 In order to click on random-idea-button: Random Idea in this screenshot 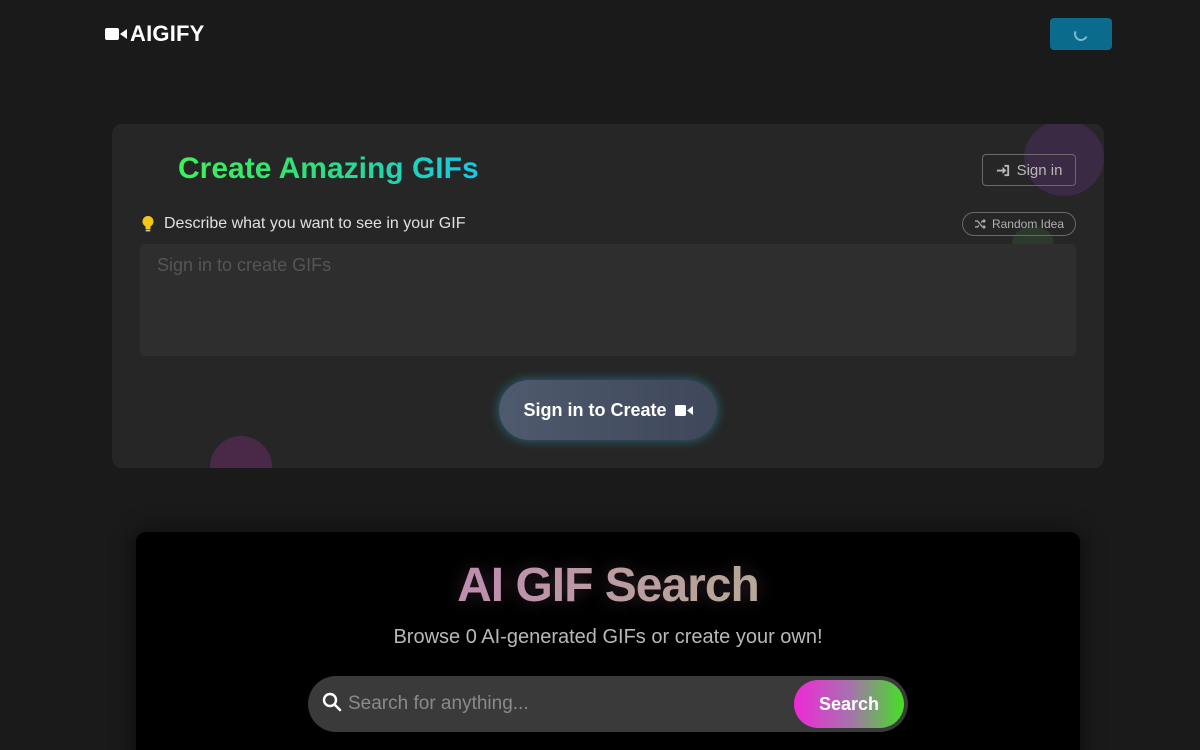, I will do `click(1019, 224)`.